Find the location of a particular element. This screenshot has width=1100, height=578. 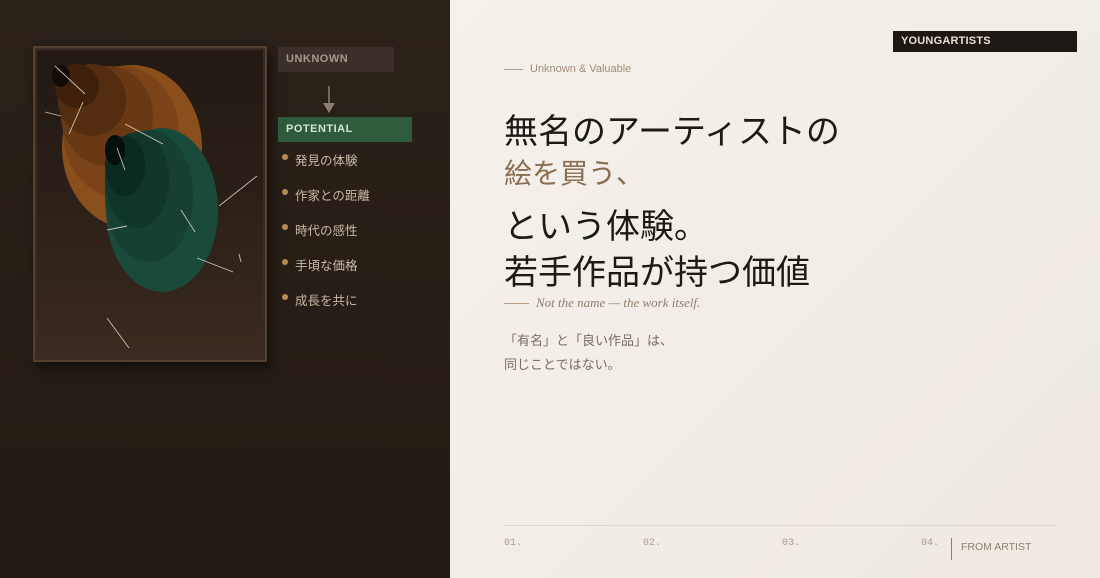

artwork-frame is located at coordinates (150, 204).